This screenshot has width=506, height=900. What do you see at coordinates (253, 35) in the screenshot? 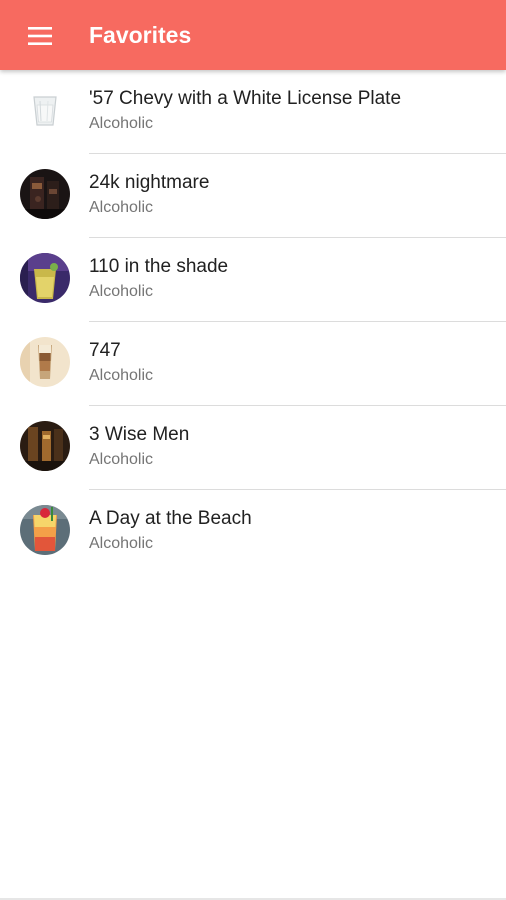
I see `app-bar: Favorites` at bounding box center [253, 35].